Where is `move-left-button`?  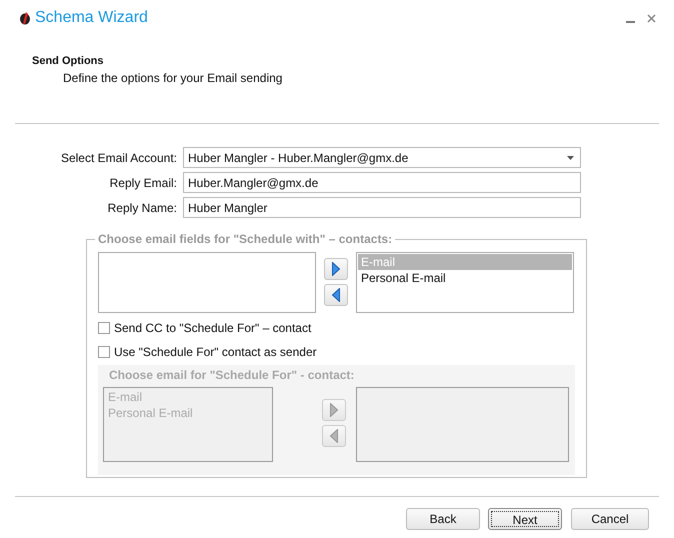 move-left-button is located at coordinates (336, 295).